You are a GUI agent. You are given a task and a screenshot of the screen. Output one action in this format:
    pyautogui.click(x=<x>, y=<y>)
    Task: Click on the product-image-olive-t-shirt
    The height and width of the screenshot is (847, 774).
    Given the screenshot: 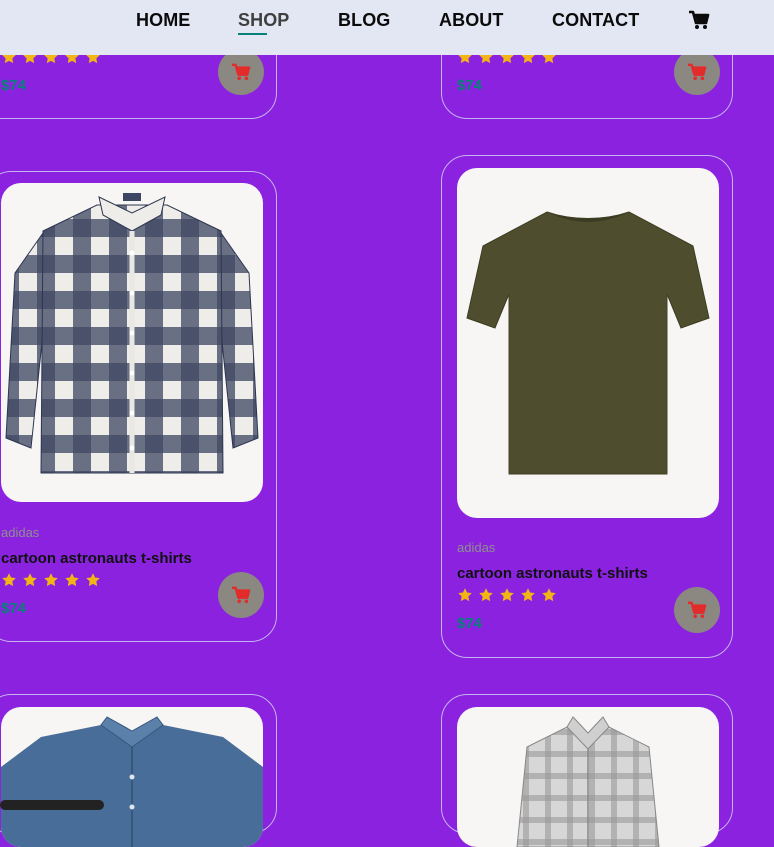 What is the action you would take?
    pyautogui.click(x=588, y=343)
    